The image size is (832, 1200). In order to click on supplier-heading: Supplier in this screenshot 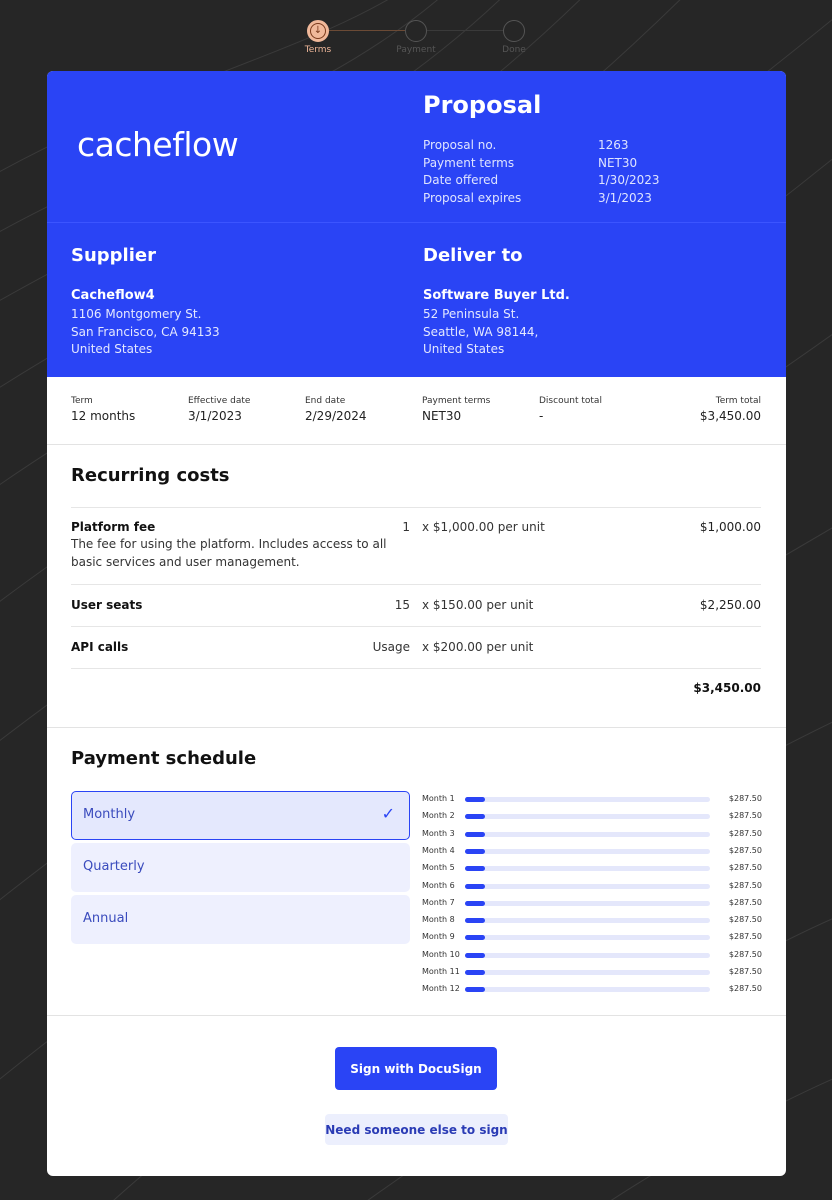, I will do `click(113, 255)`.